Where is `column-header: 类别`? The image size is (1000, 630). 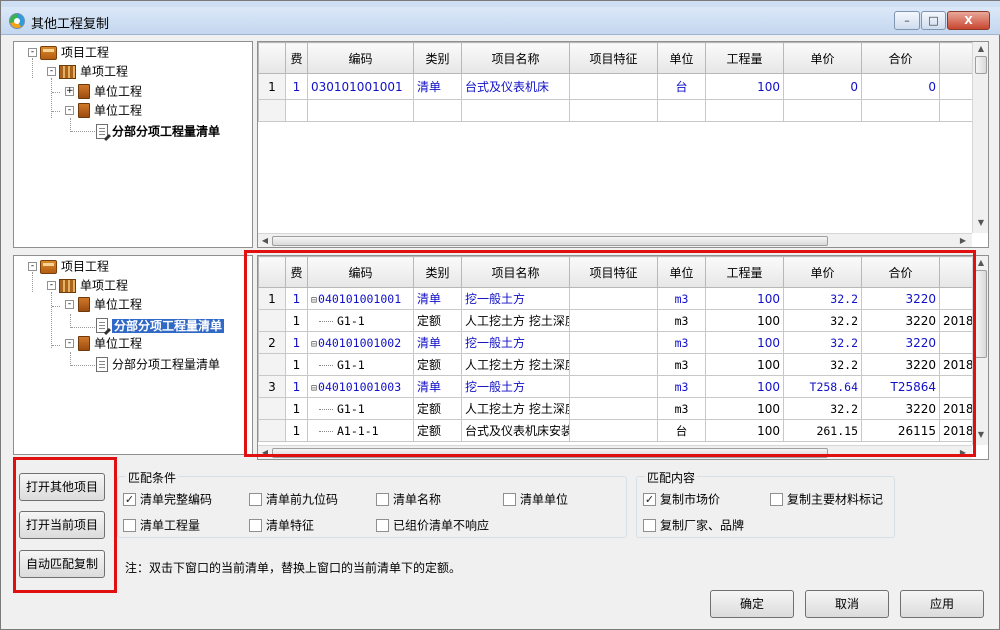 column-header: 类别 is located at coordinates (437, 58).